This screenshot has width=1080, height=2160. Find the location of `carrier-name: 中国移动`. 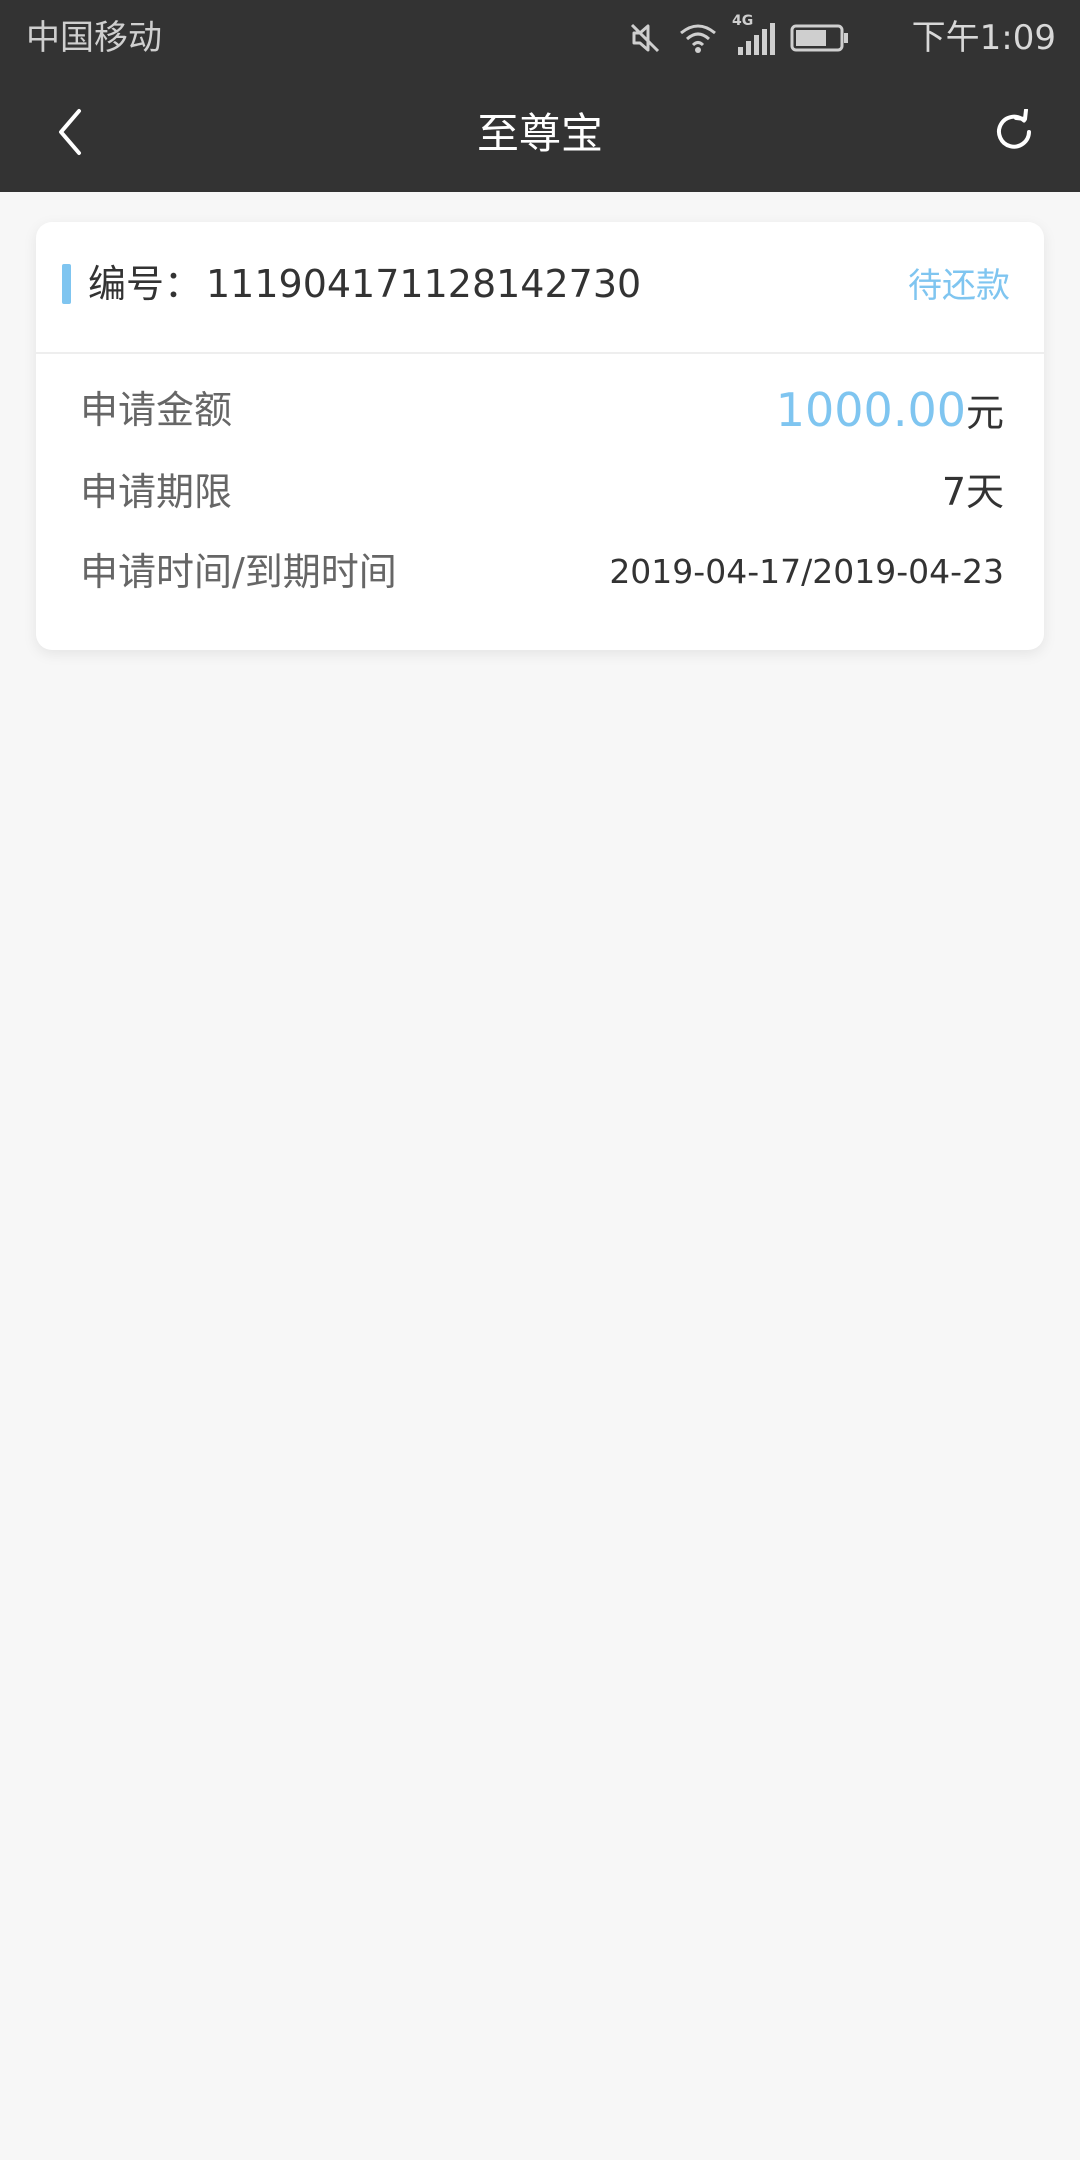

carrier-name: 中国移动 is located at coordinates (94, 38).